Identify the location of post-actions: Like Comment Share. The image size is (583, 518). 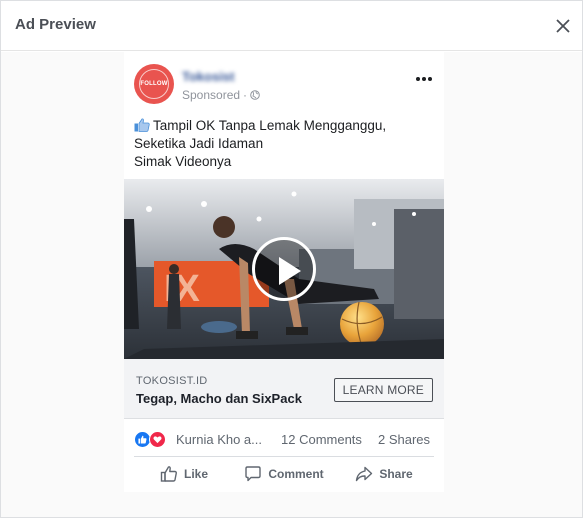
(284, 474).